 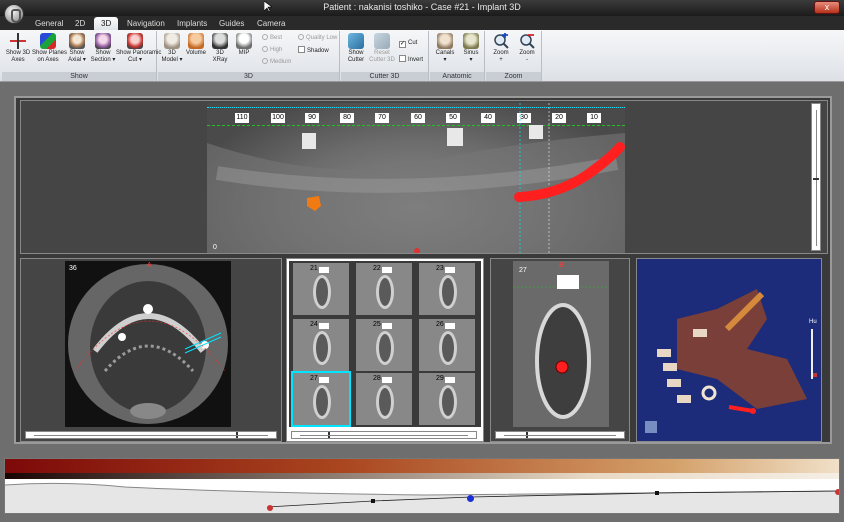 I want to click on section-thumb: 28, so click(x=384, y=399).